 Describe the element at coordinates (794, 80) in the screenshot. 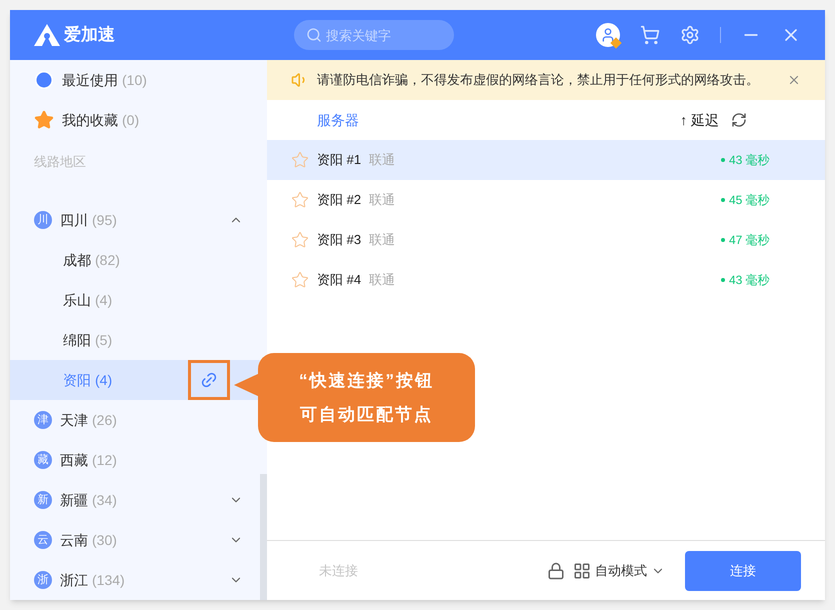

I see `close-icon` at that location.